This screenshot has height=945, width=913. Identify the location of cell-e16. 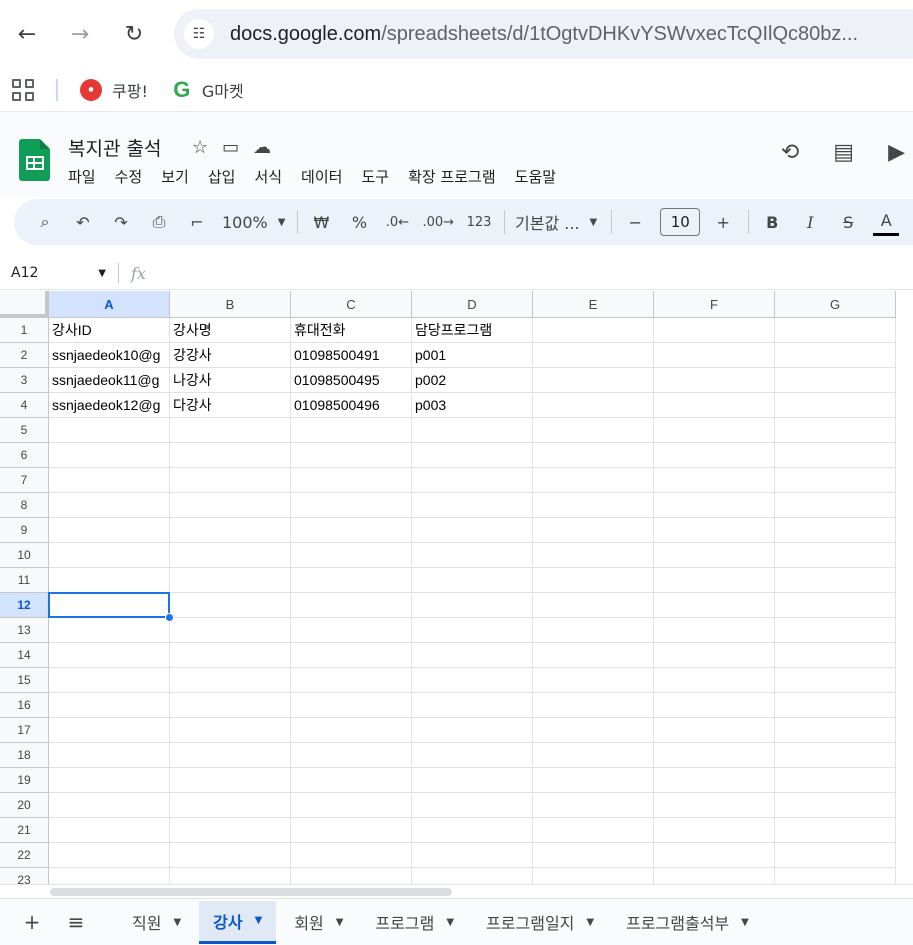
(593, 705).